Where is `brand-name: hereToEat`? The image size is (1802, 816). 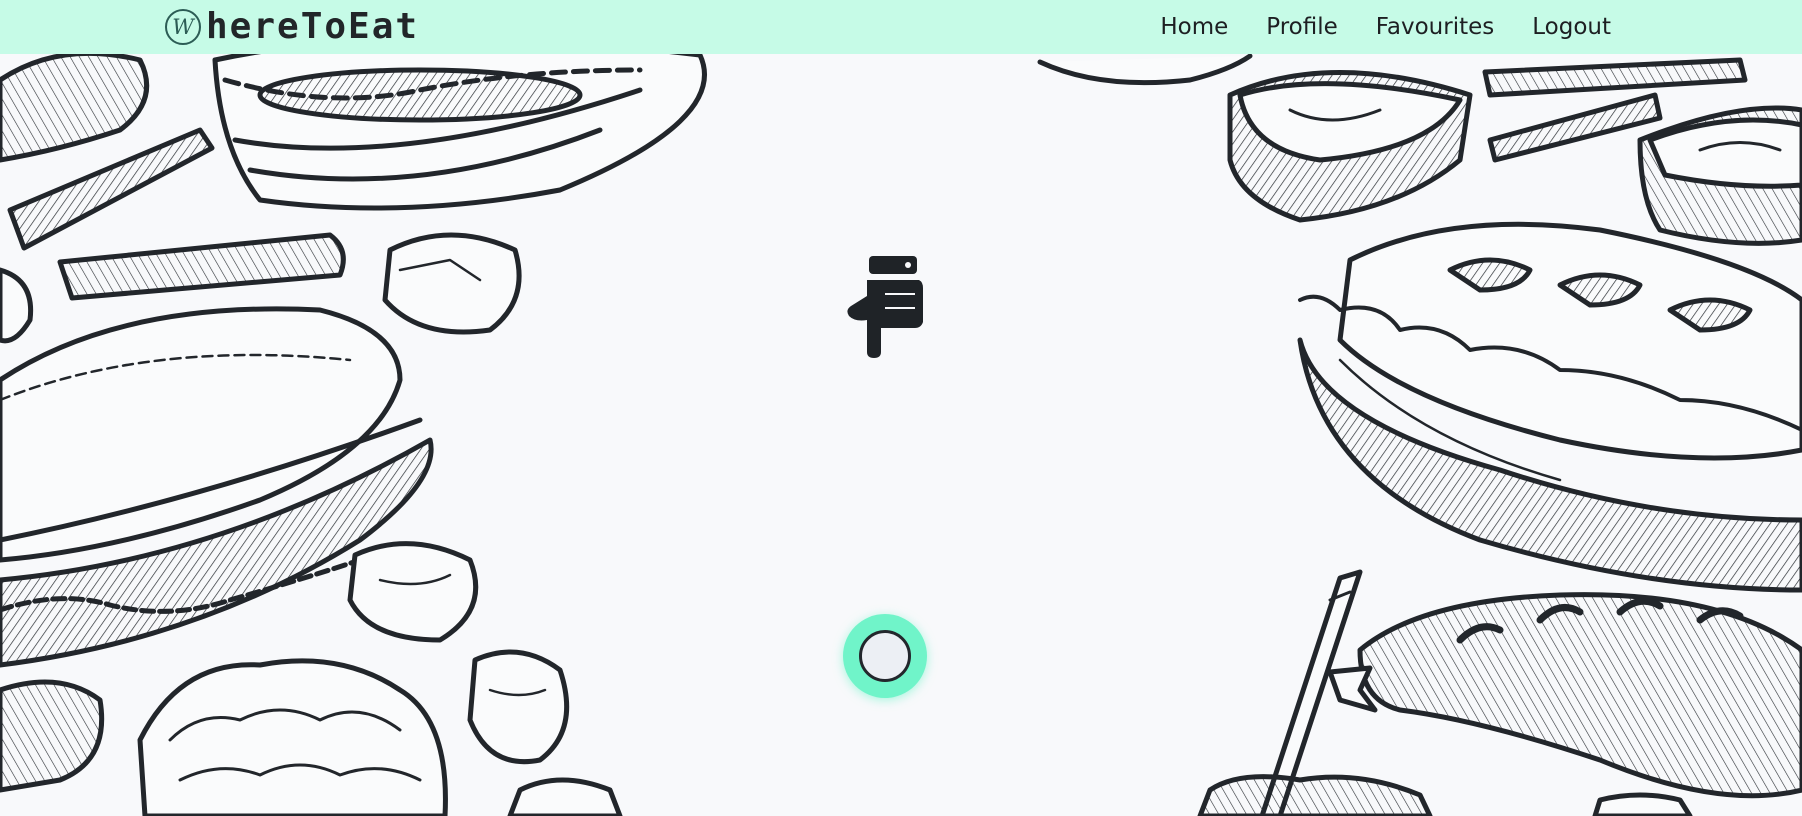
brand-name: hereToEat is located at coordinates (313, 26).